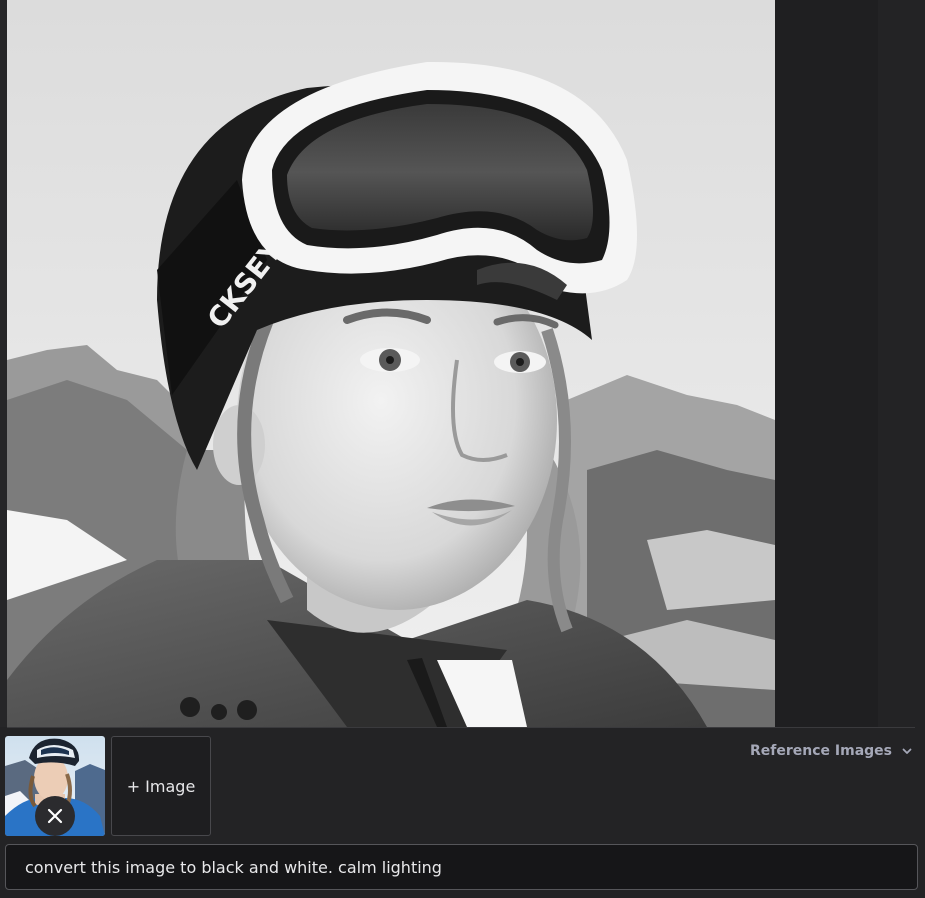  I want to click on close-icon, so click(55, 816).